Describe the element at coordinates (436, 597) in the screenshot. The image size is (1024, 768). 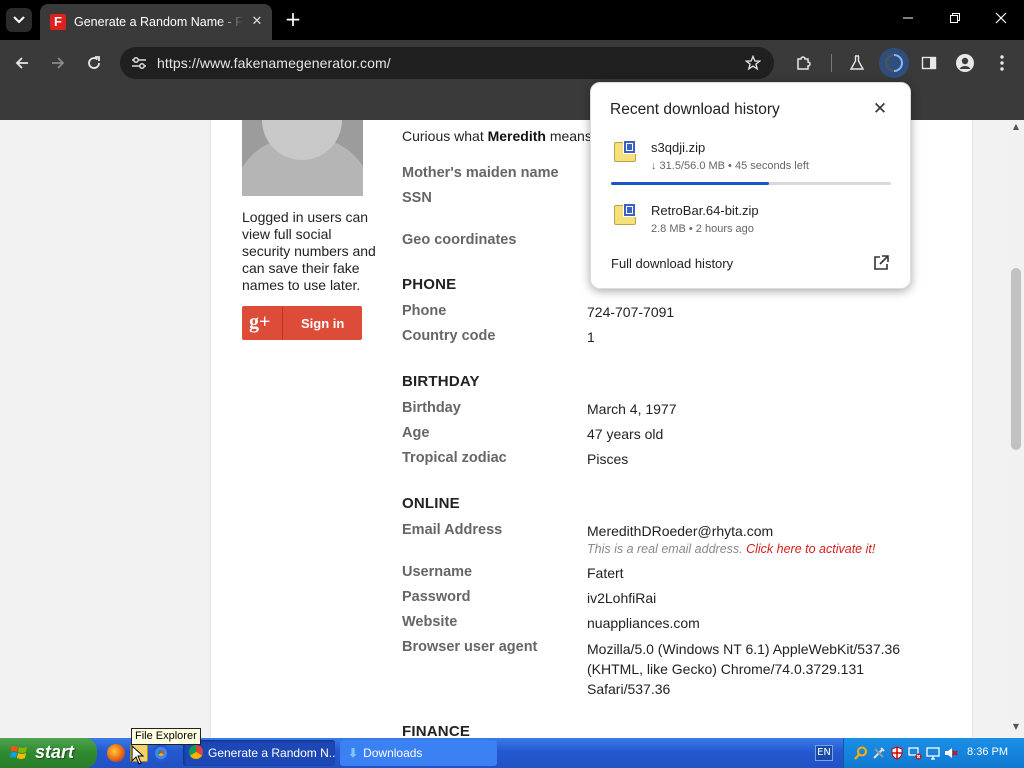
I see `password-label: Password` at that location.